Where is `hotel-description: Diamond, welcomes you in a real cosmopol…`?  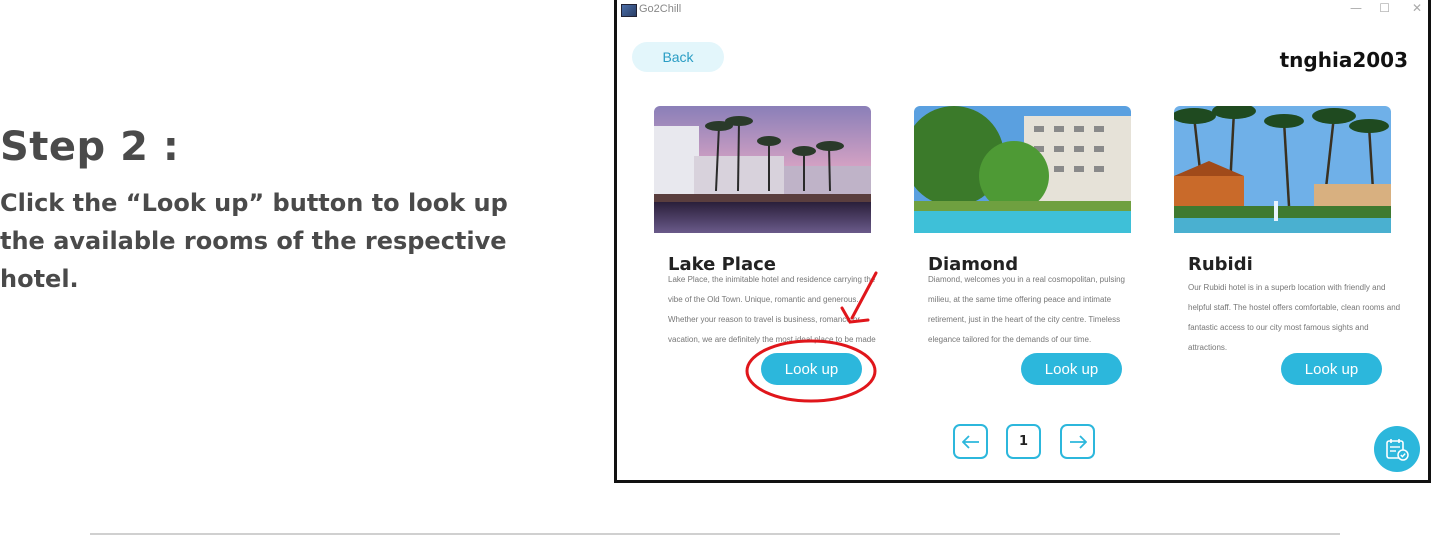 hotel-description: Diamond, welcomes you in a real cosmopol… is located at coordinates (1026, 309).